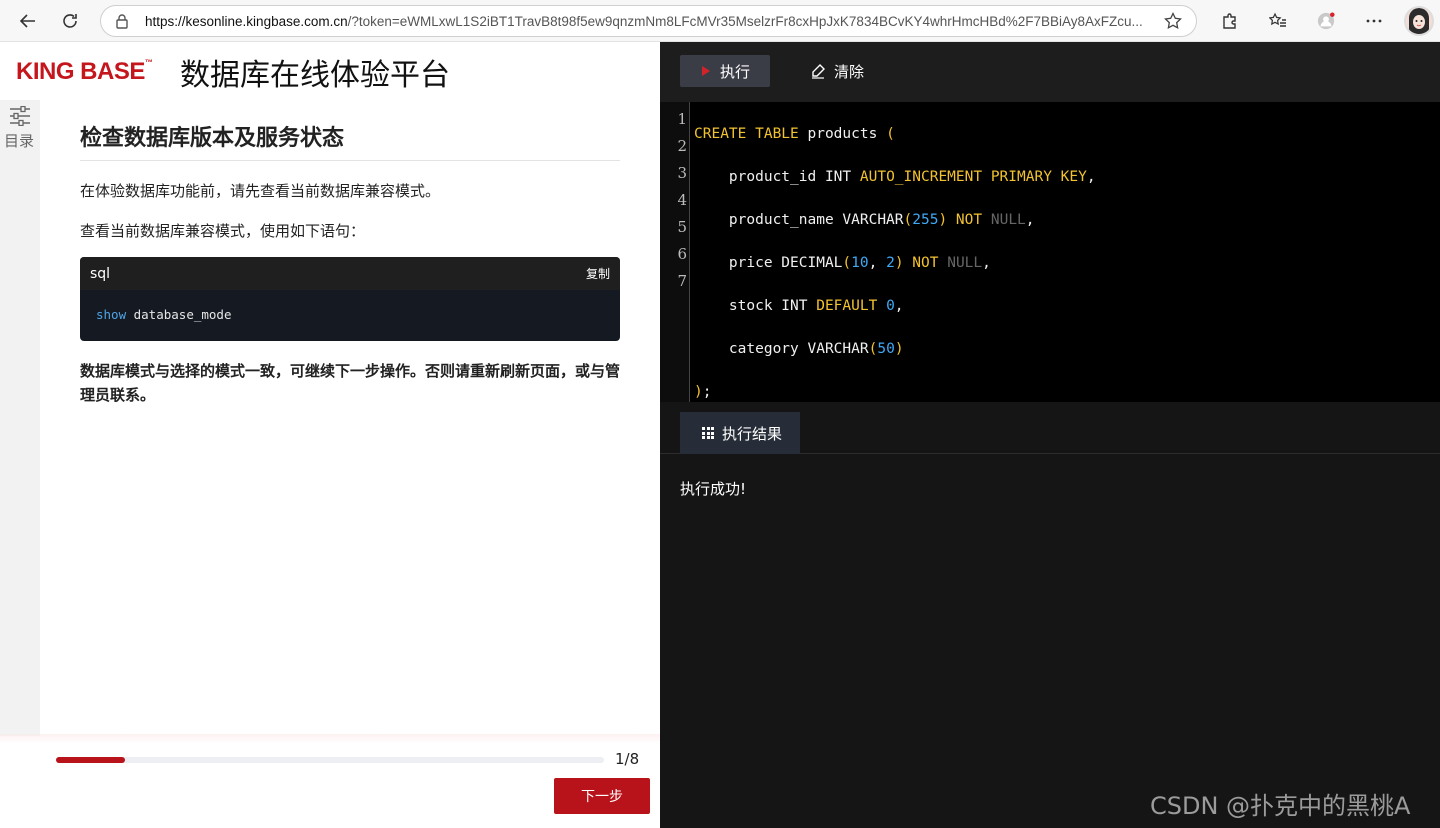 The height and width of the screenshot is (828, 1440). What do you see at coordinates (682, 146) in the screenshot?
I see `line-number: 2` at bounding box center [682, 146].